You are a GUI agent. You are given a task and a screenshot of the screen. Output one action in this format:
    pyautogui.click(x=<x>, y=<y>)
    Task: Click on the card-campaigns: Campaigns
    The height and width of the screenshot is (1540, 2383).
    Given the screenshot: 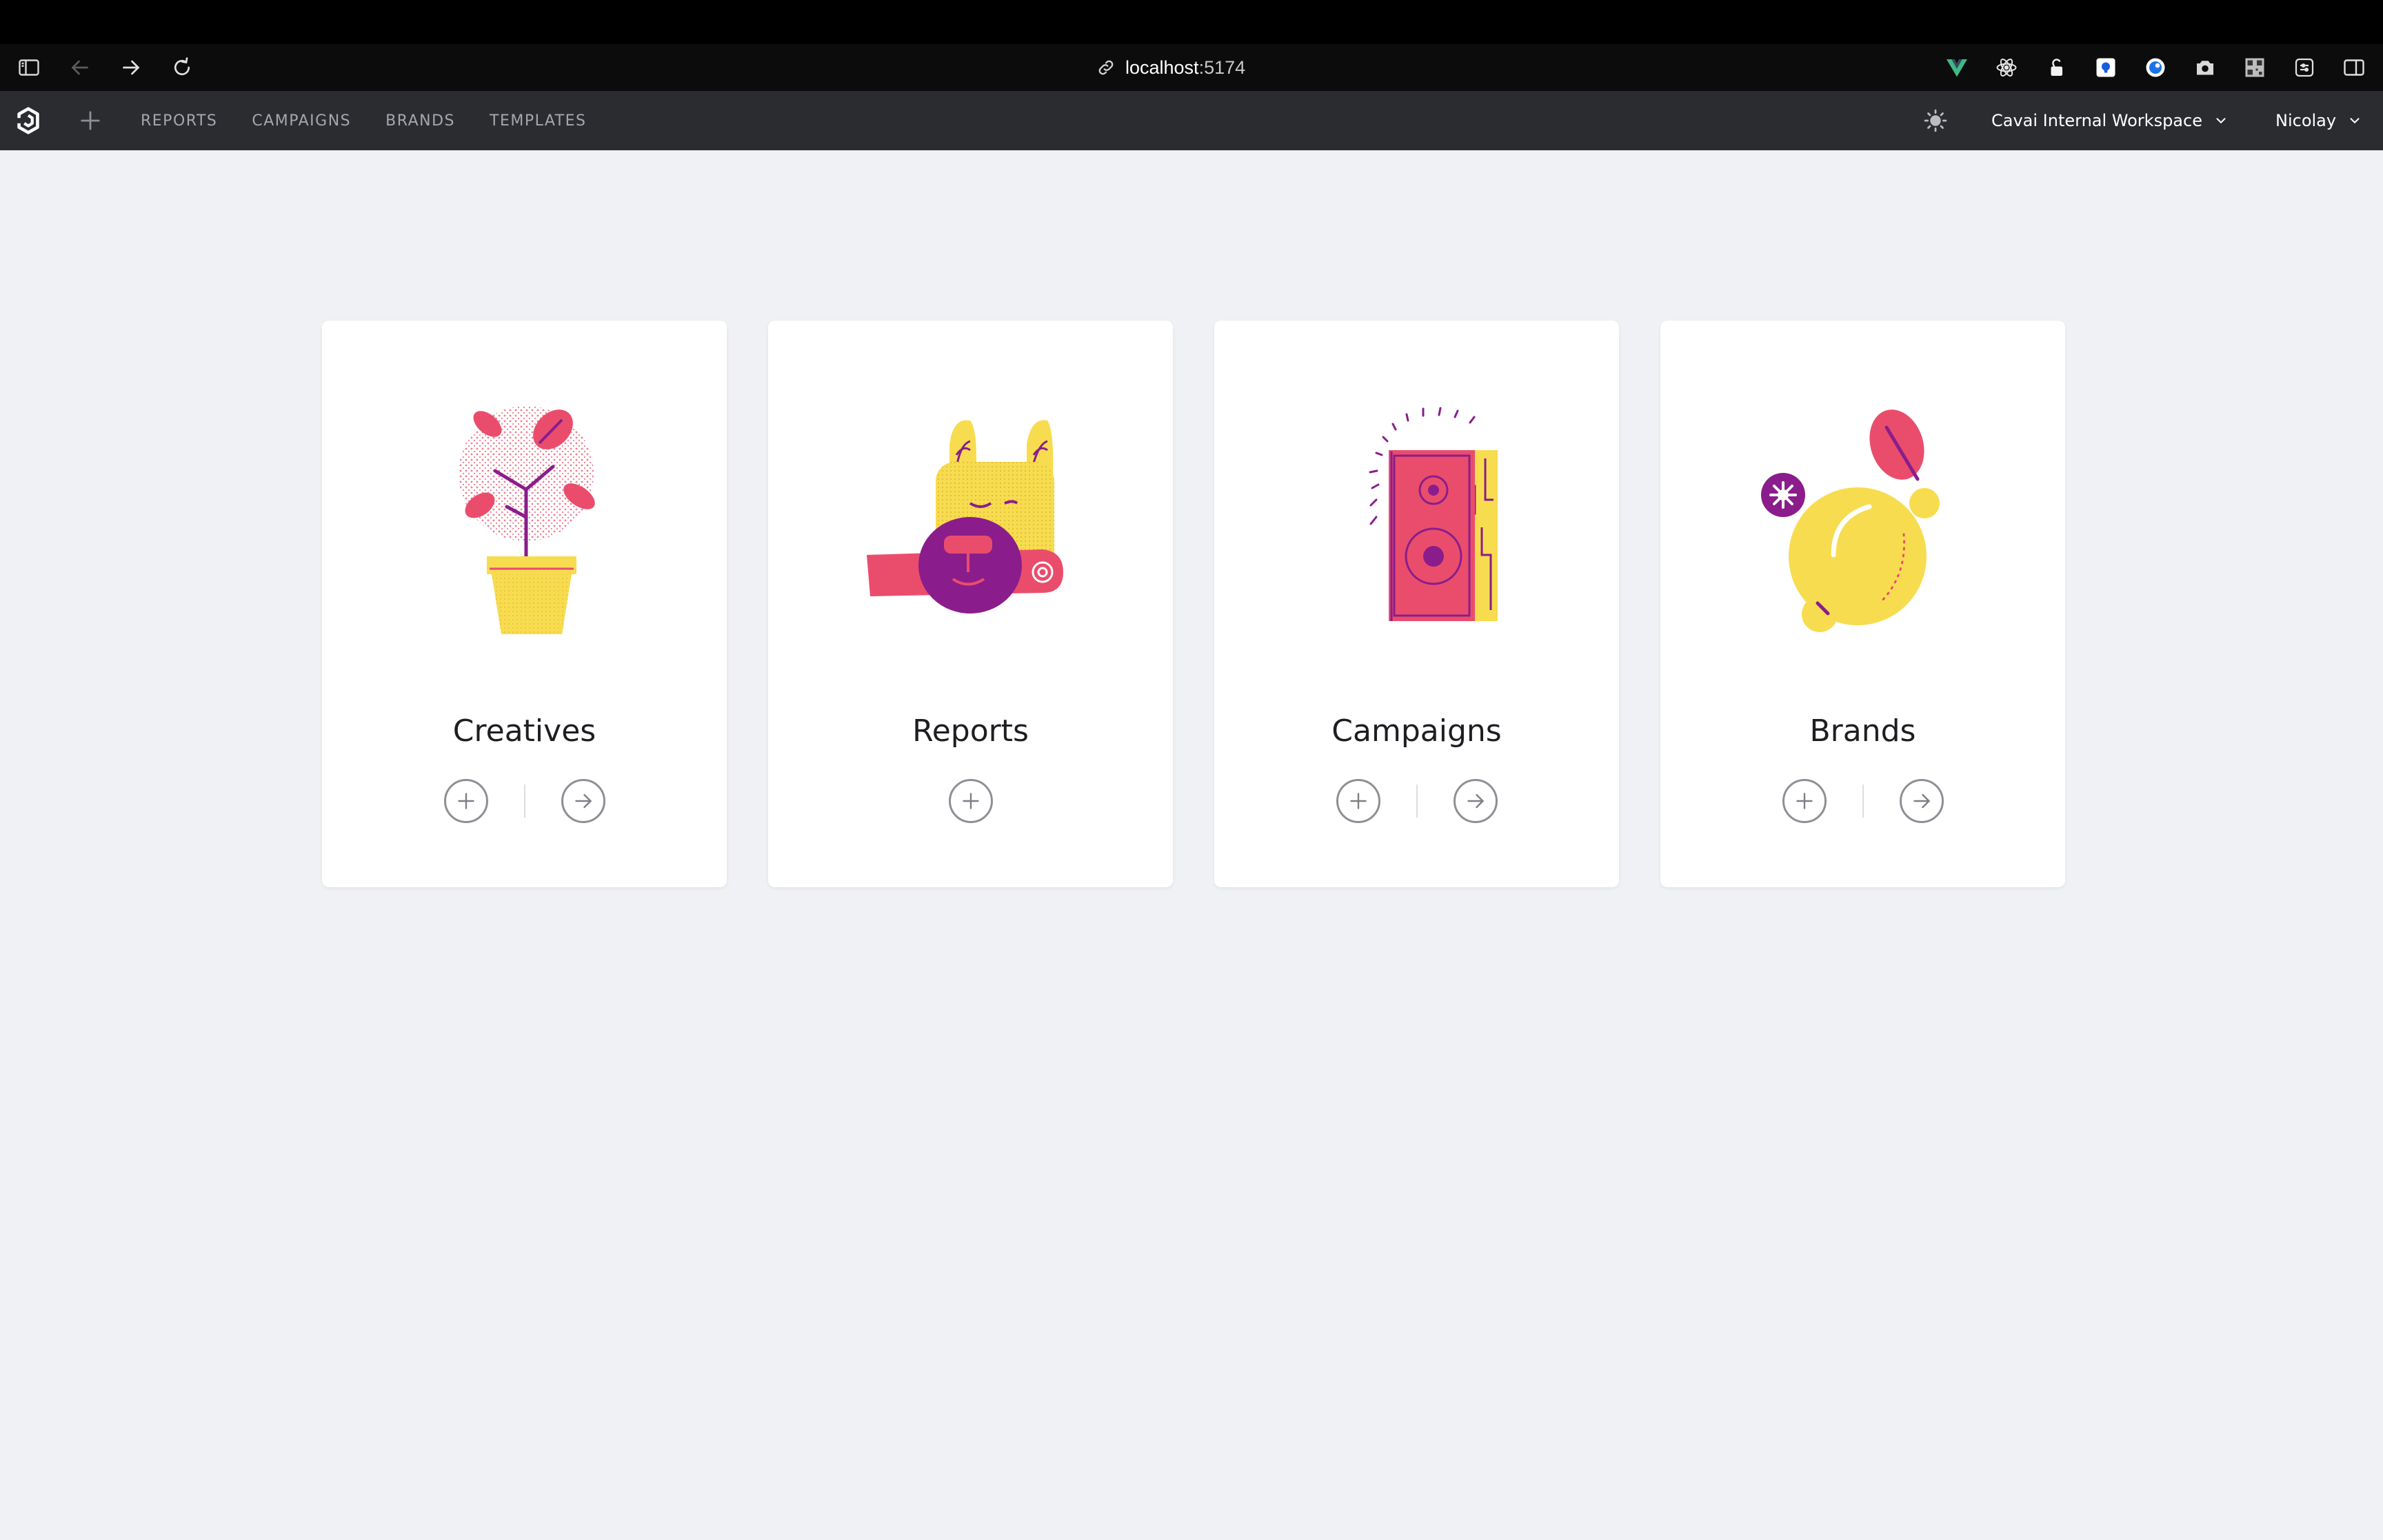 What is the action you would take?
    pyautogui.click(x=1416, y=604)
    